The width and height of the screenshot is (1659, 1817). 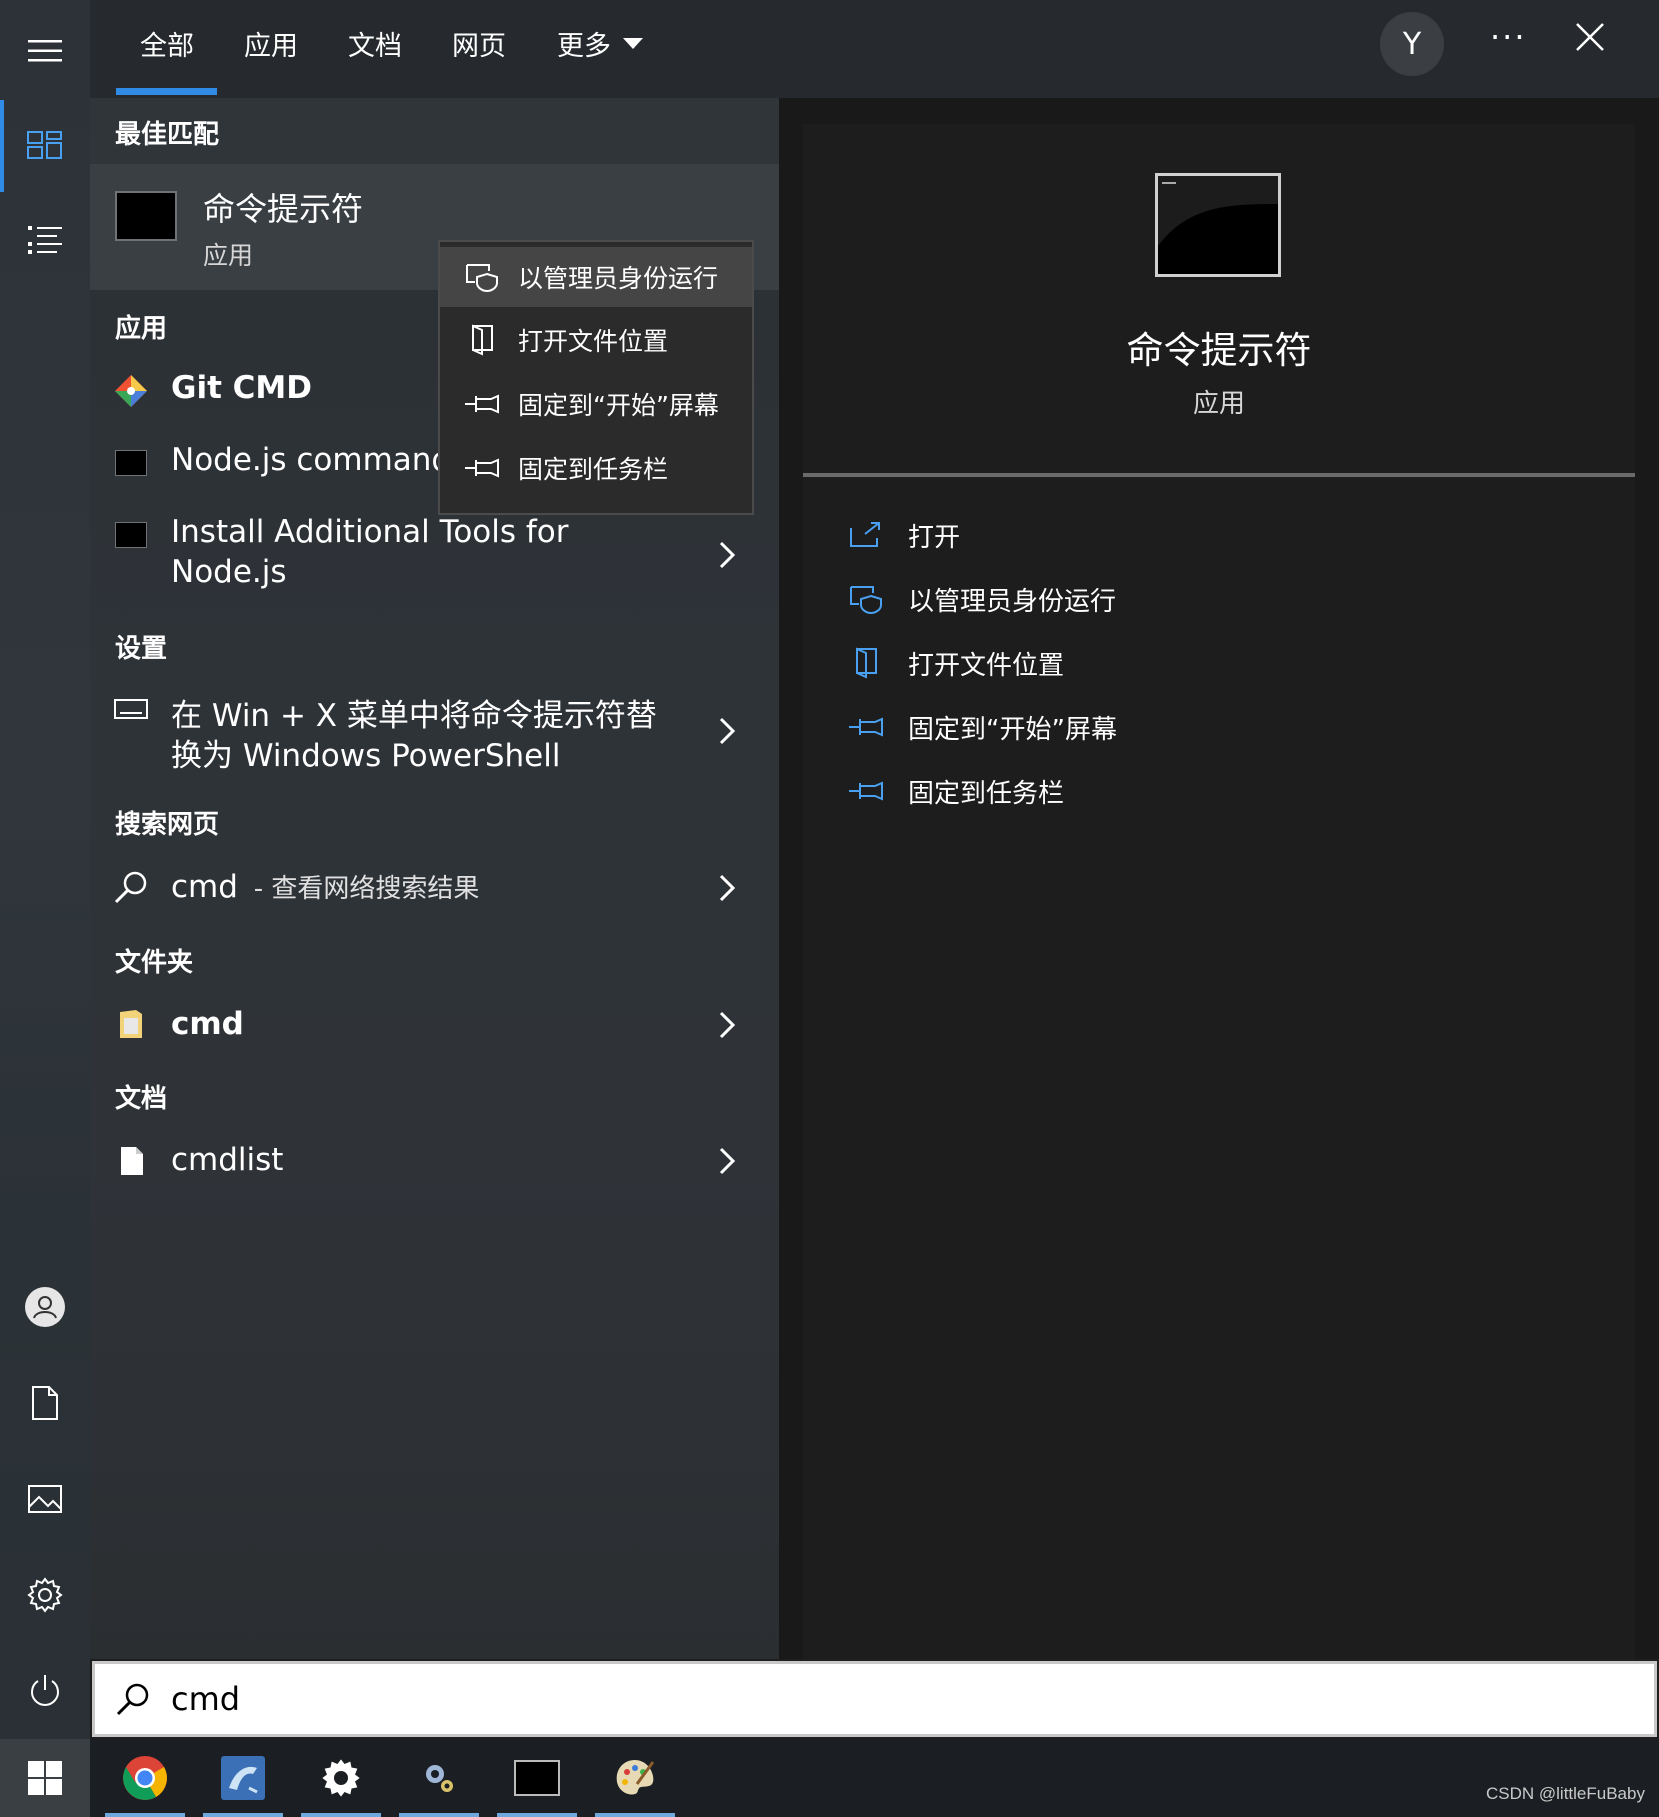 I want to click on tab-more-label: 更多, so click(x=584, y=46).